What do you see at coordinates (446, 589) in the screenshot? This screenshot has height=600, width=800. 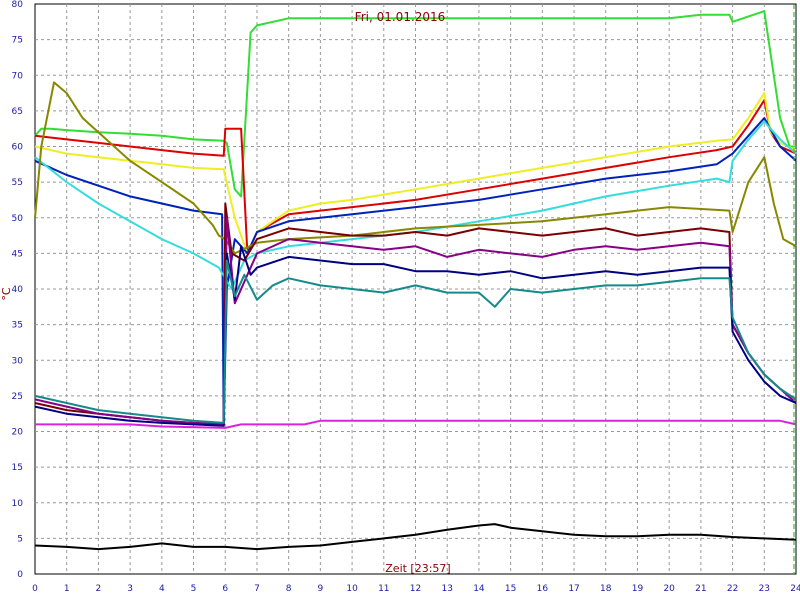 I see `x-tick-label: 13` at bounding box center [446, 589].